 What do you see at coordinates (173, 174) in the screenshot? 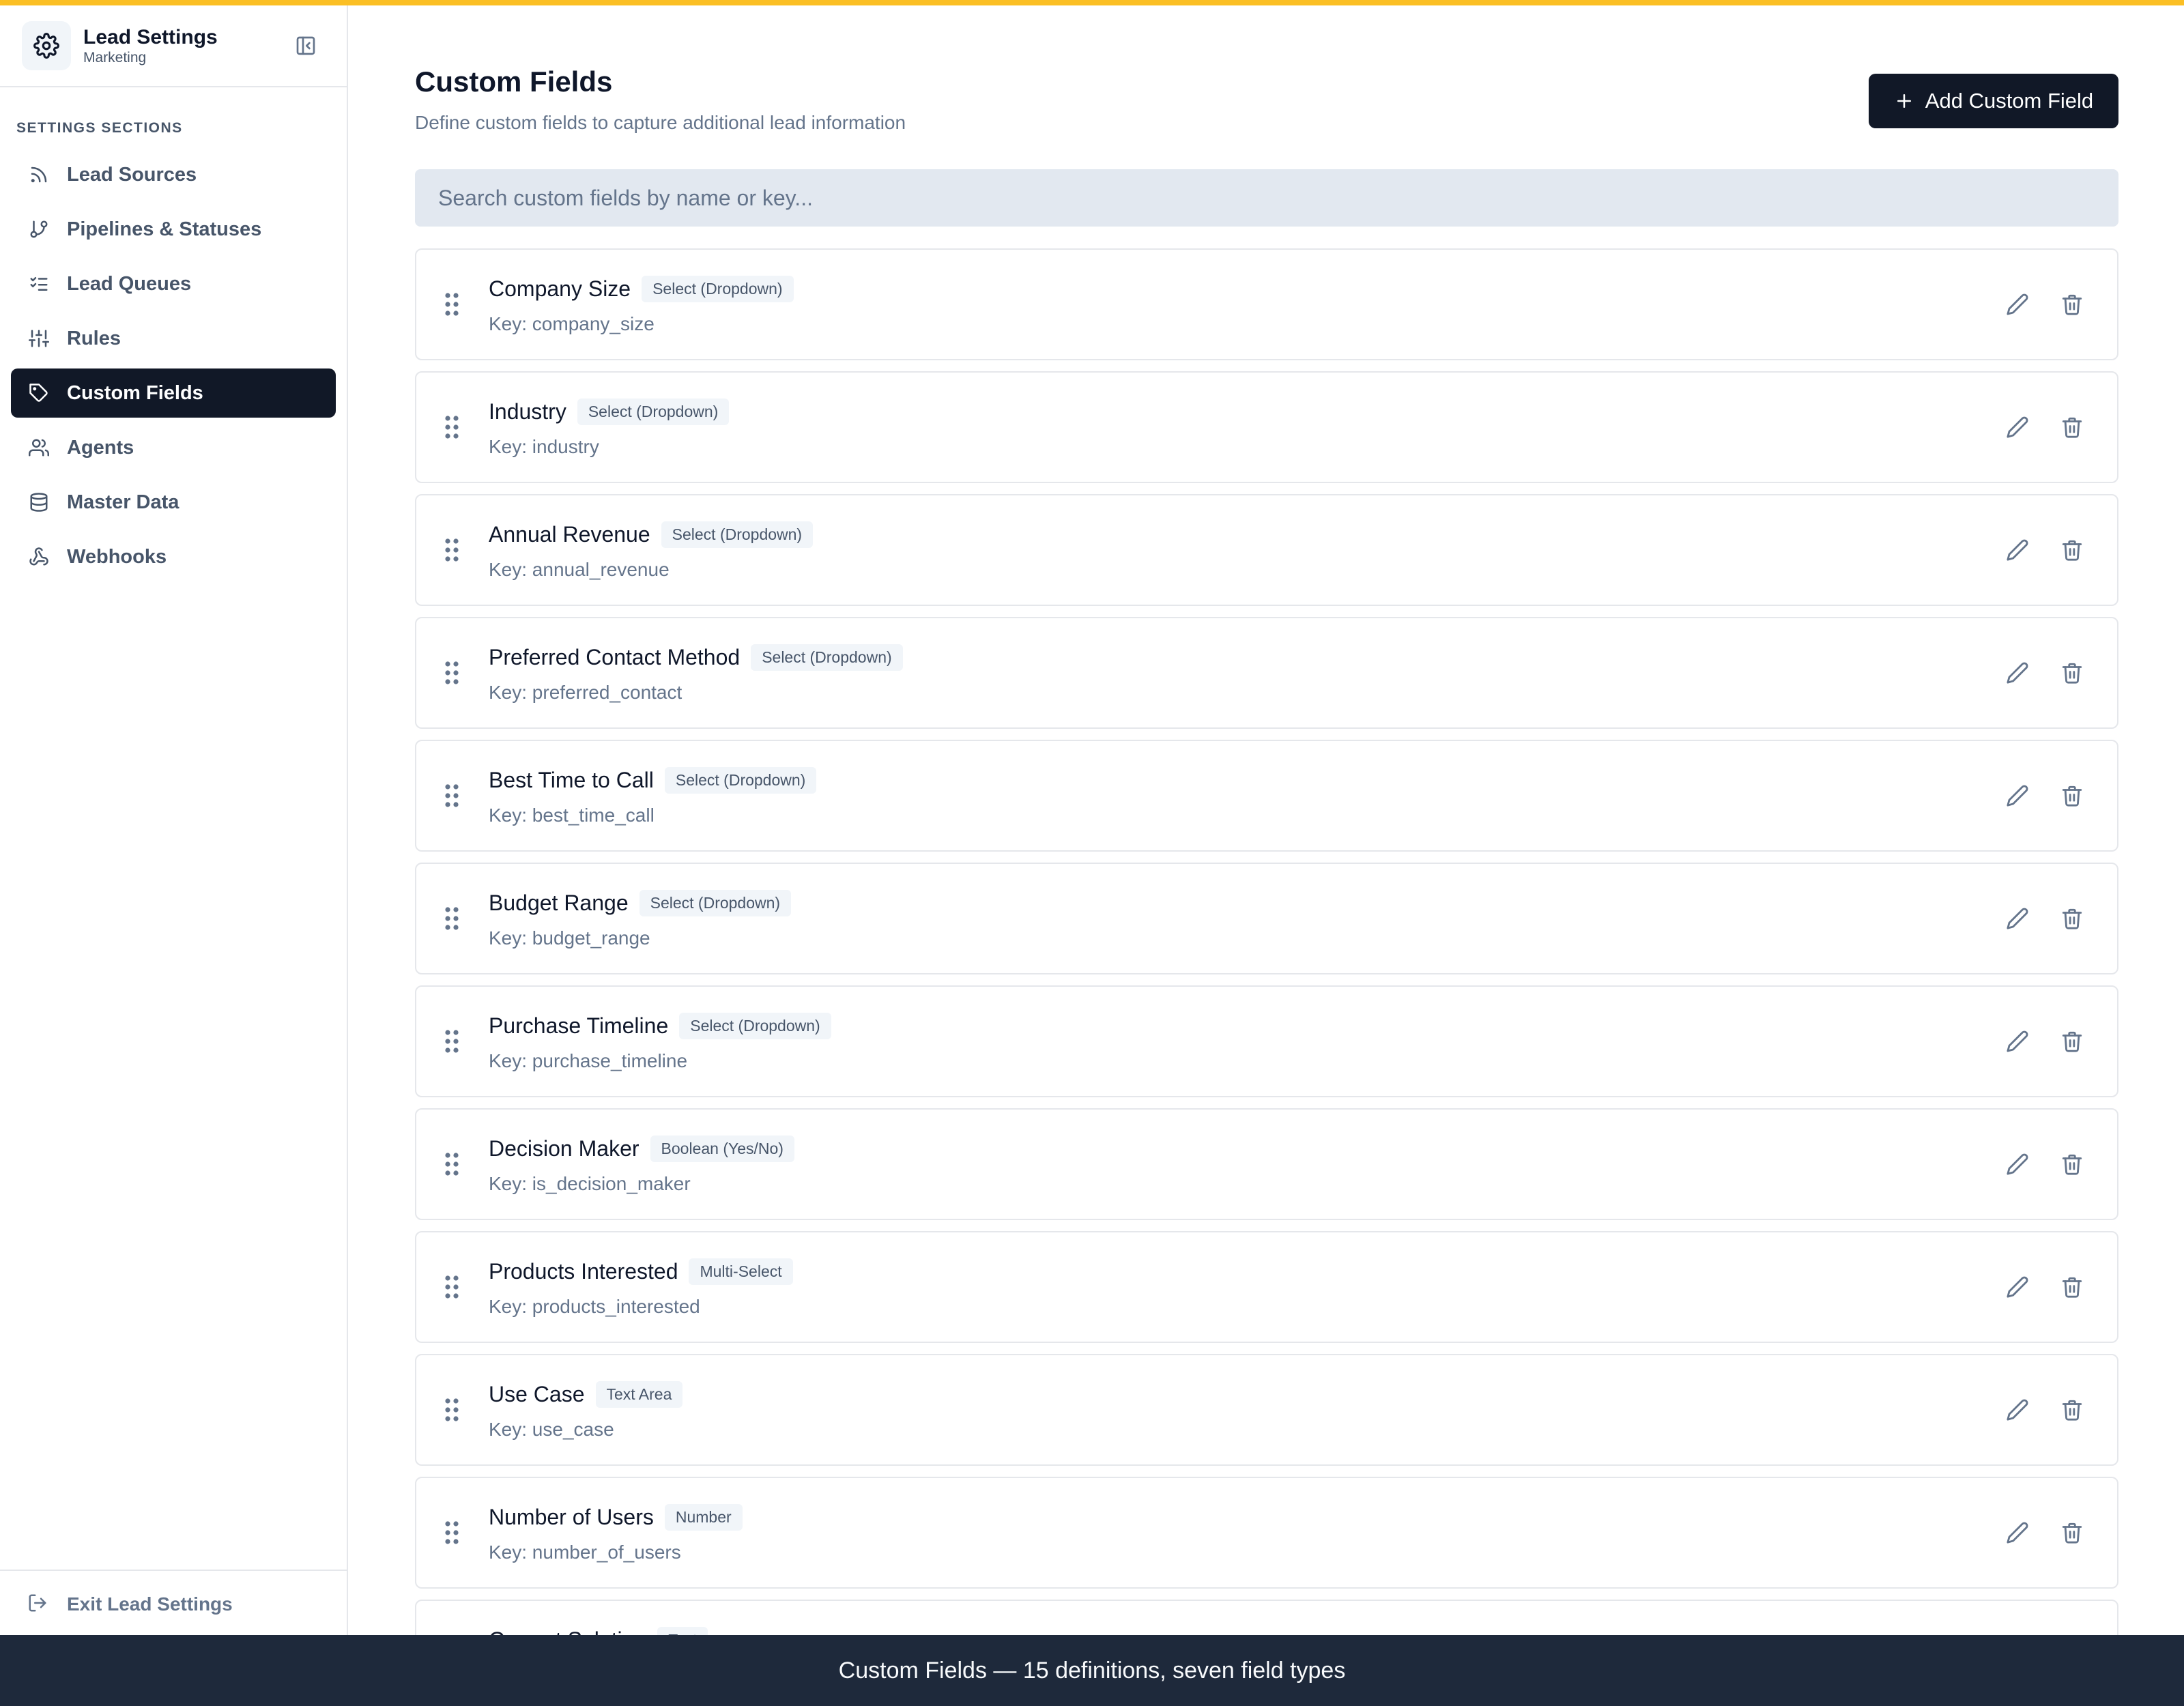
I see `sidebar-item-lead-sources: Lead Sources` at bounding box center [173, 174].